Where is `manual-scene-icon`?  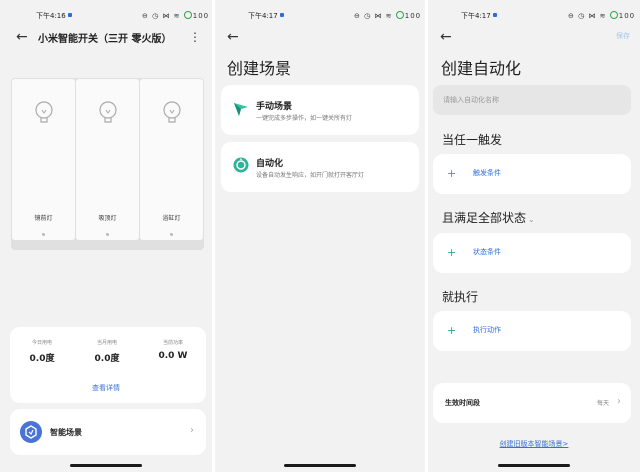 manual-scene-icon is located at coordinates (241, 109).